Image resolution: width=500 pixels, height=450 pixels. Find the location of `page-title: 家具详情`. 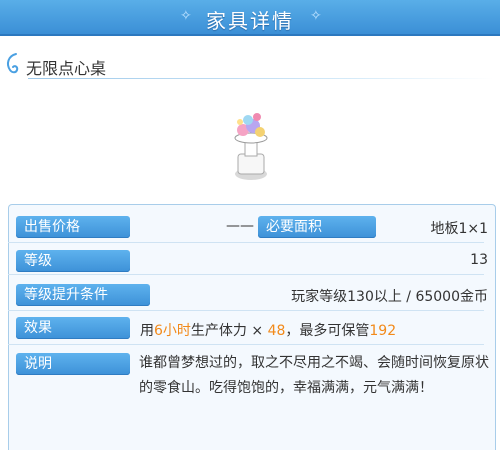

page-title: 家具详情 is located at coordinates (250, 21).